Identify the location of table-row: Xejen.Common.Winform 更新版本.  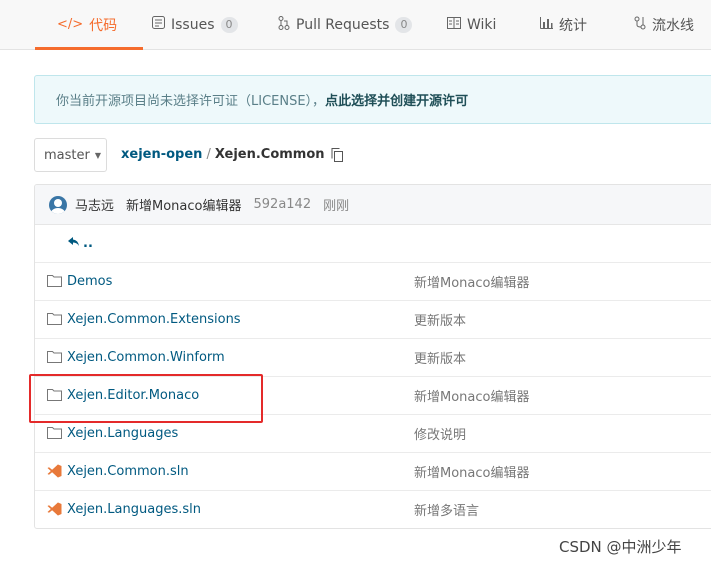
(373, 358).